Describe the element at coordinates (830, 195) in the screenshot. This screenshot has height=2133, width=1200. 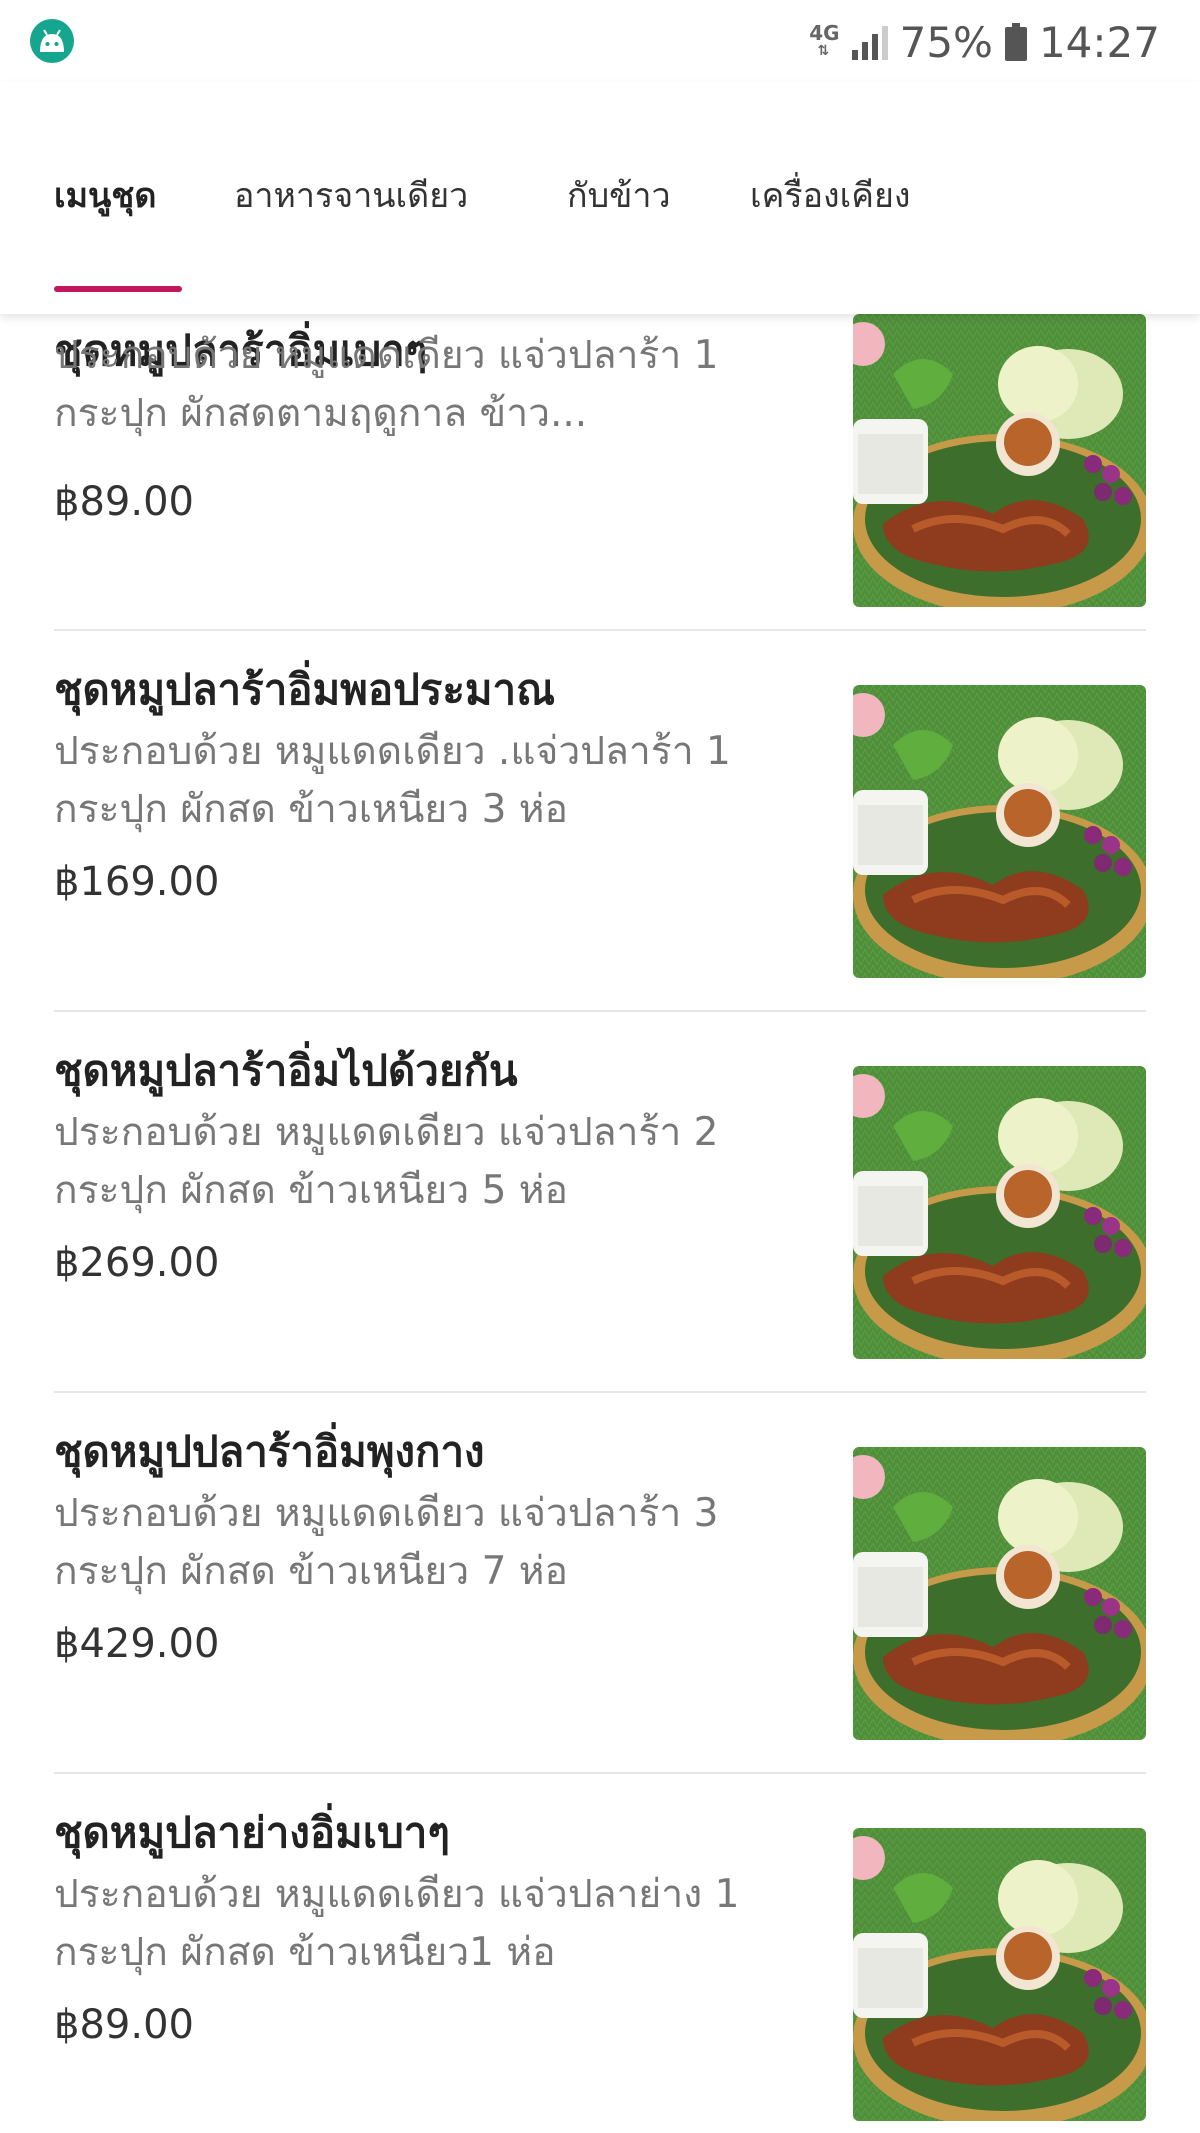
I see `tab-side-dishes: เครื่องเคียง` at that location.